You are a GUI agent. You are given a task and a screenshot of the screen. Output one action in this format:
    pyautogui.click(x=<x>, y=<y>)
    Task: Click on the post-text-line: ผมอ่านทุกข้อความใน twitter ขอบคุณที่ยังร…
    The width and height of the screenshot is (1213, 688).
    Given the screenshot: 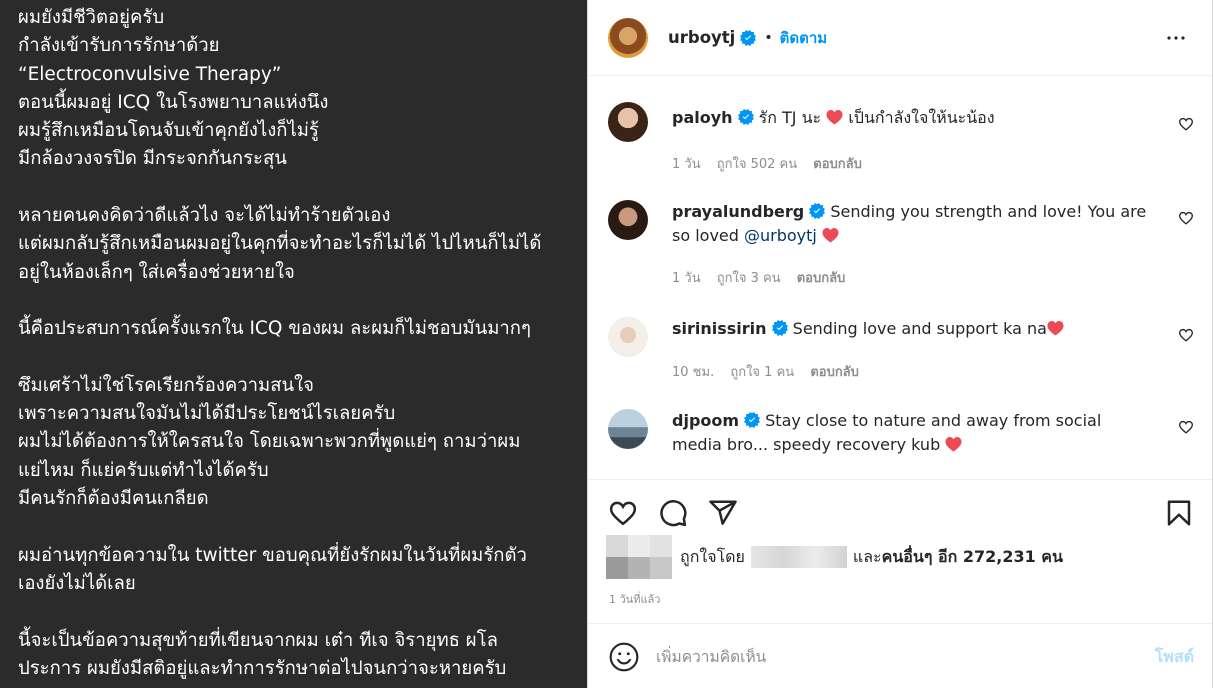 What is the action you would take?
    pyautogui.click(x=272, y=555)
    